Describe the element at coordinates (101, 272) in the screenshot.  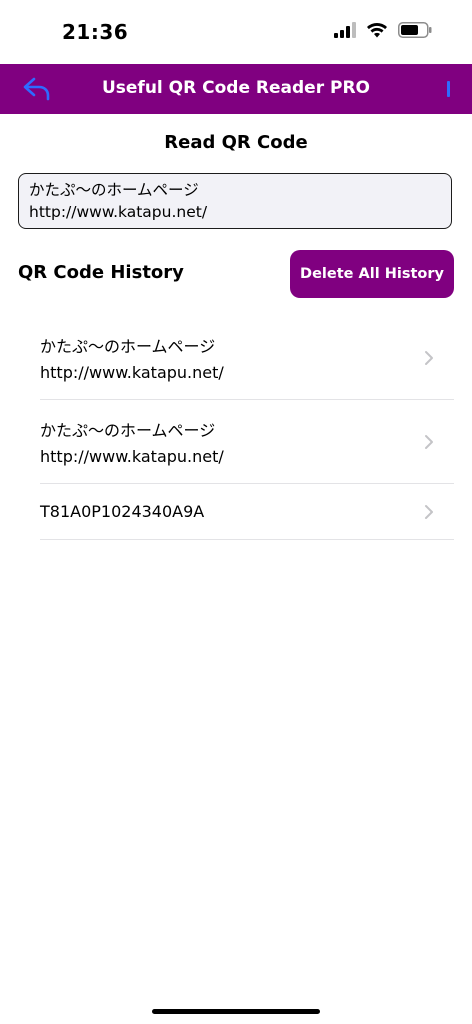
I see `history-title: QR Code History` at that location.